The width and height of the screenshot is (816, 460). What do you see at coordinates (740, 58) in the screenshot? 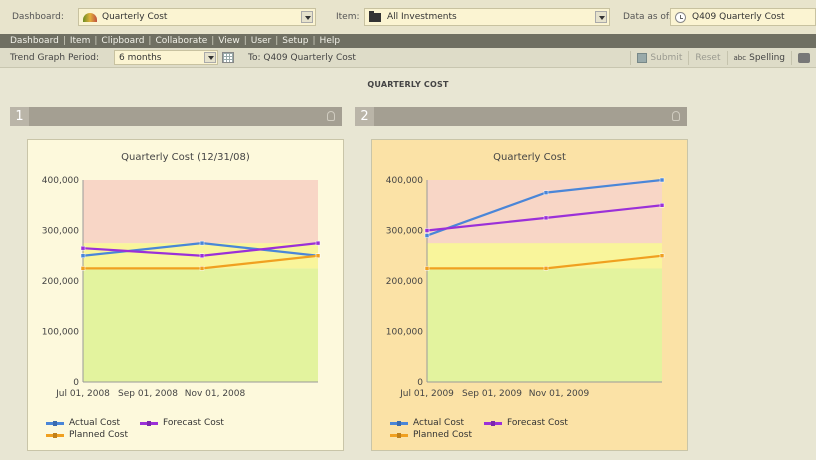
I see `spellcheck-icon: abc` at bounding box center [740, 58].